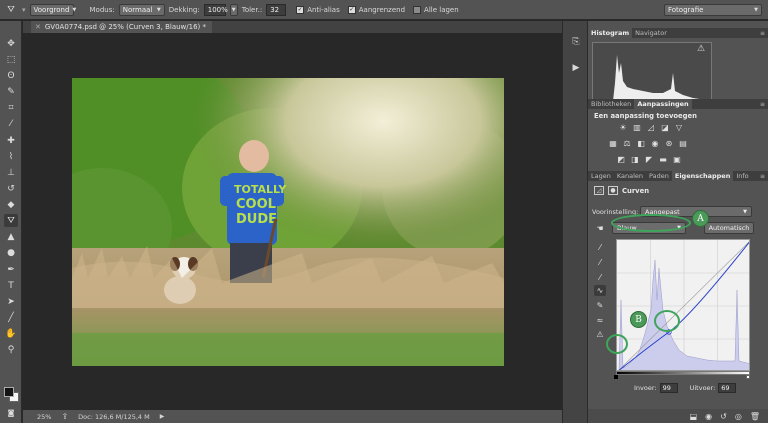  Describe the element at coordinates (641, 143) in the screenshot. I see `black-white-icon: ◧` at that location.